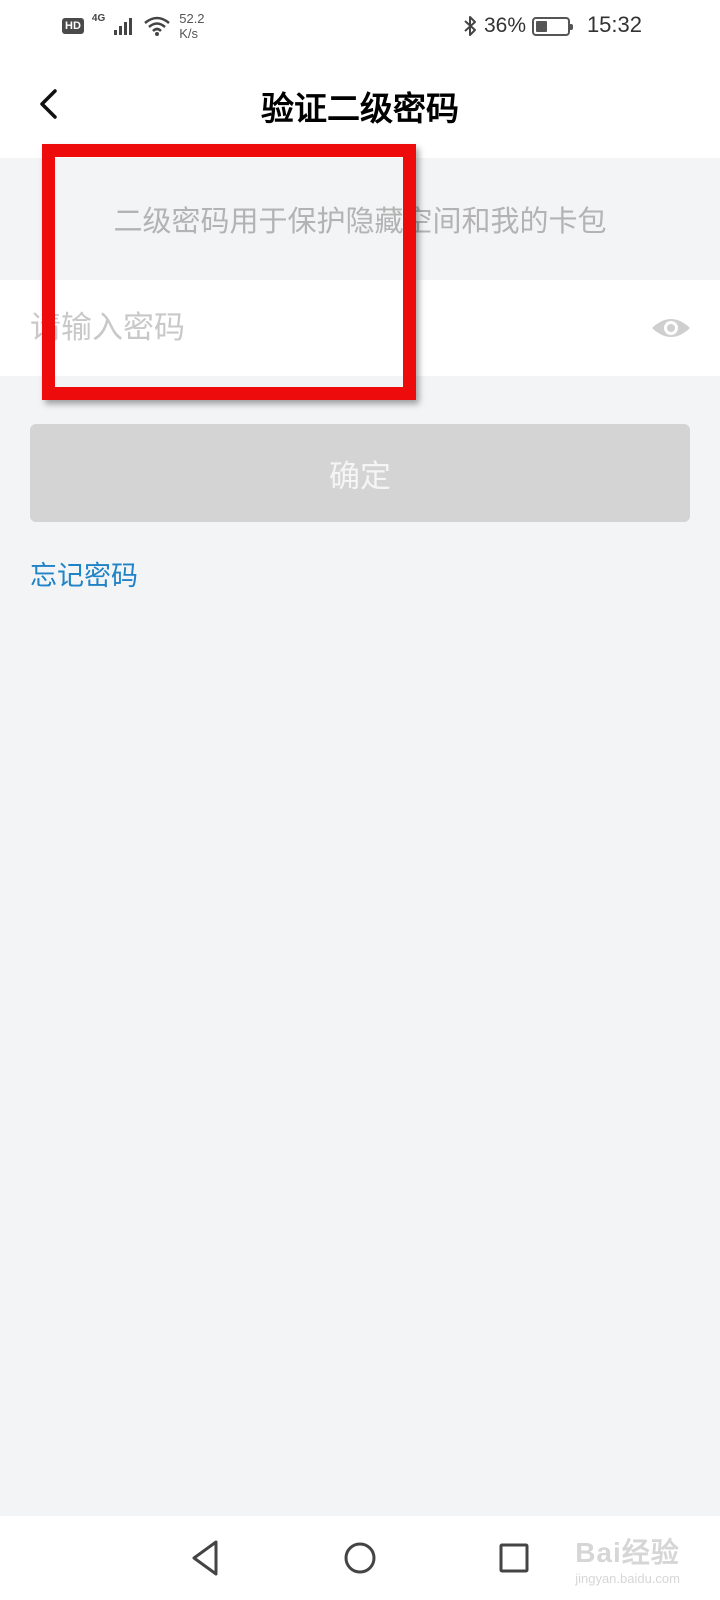 The height and width of the screenshot is (1600, 720). What do you see at coordinates (504, 25) in the screenshot?
I see `battery-percent: 36%` at bounding box center [504, 25].